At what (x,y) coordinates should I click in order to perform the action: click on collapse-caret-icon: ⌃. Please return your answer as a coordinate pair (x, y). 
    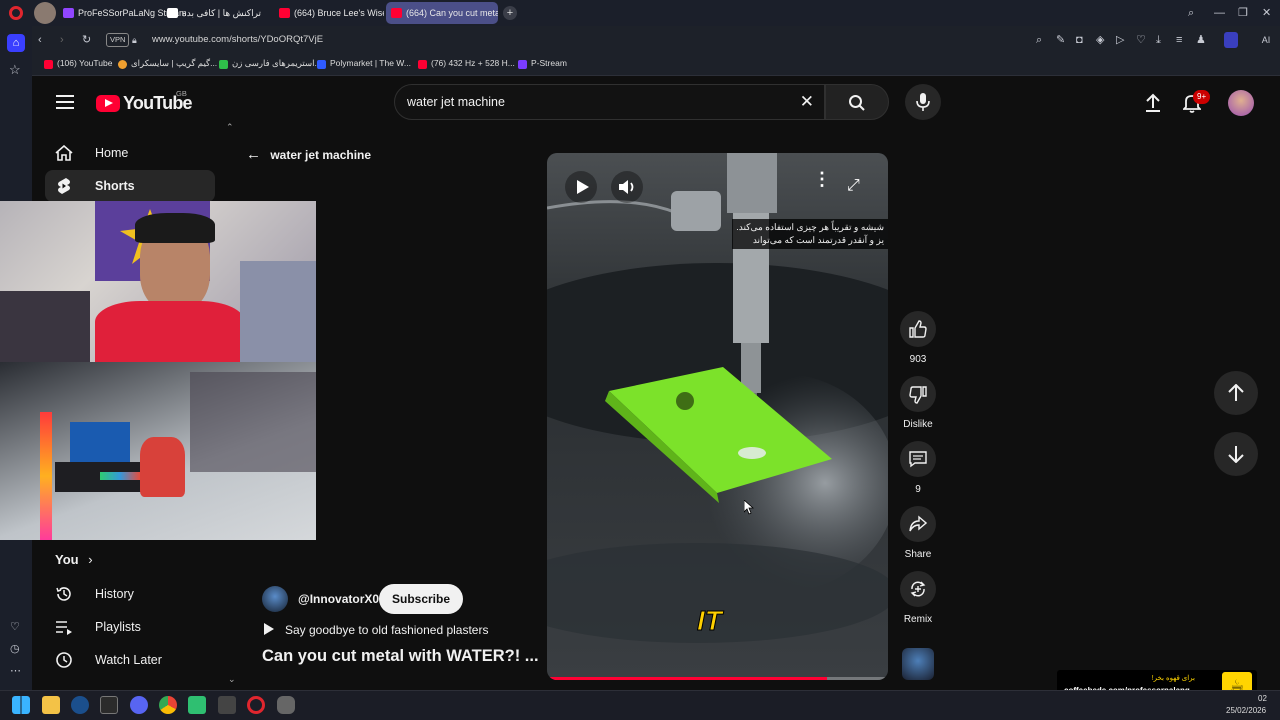
    Looking at the image, I should click on (230, 127).